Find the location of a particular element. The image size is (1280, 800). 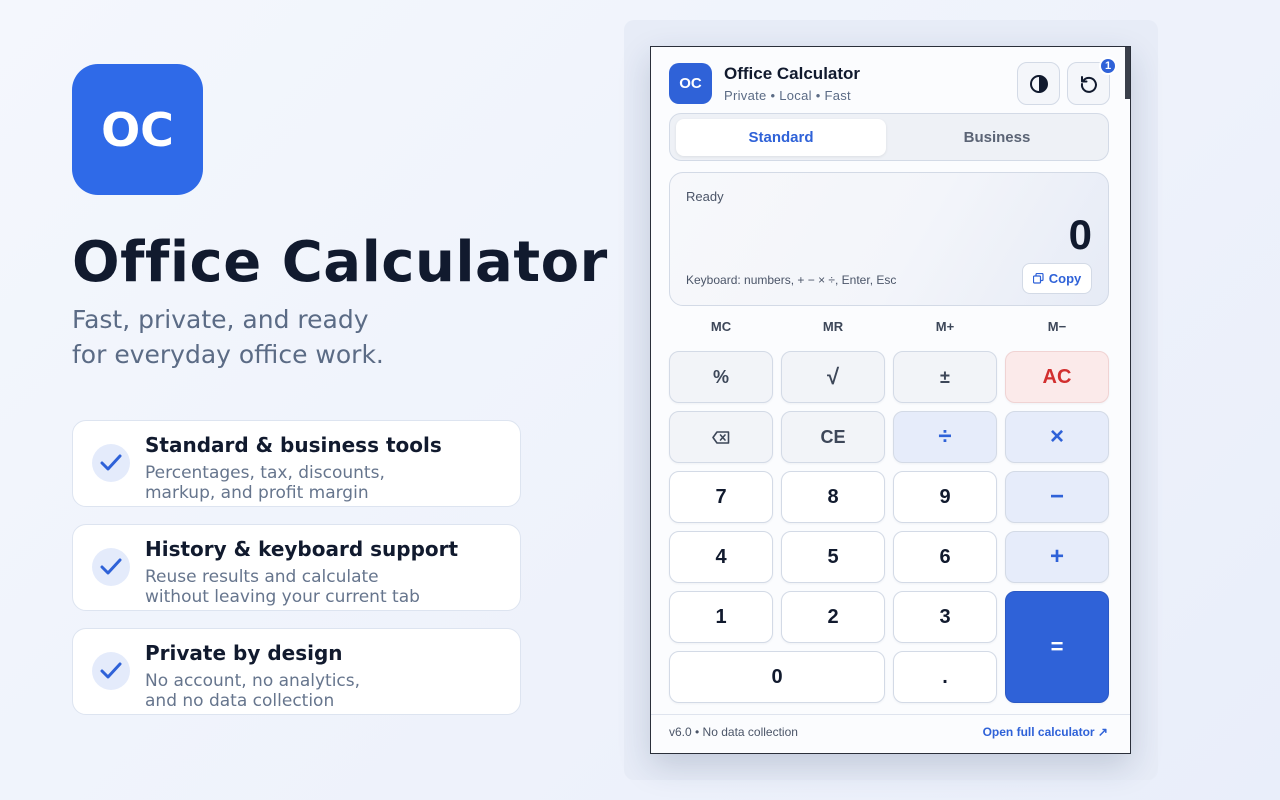

keyboard-hint: Keyboard: numbers, + − × ÷, Enter, Esc is located at coordinates (791, 280).